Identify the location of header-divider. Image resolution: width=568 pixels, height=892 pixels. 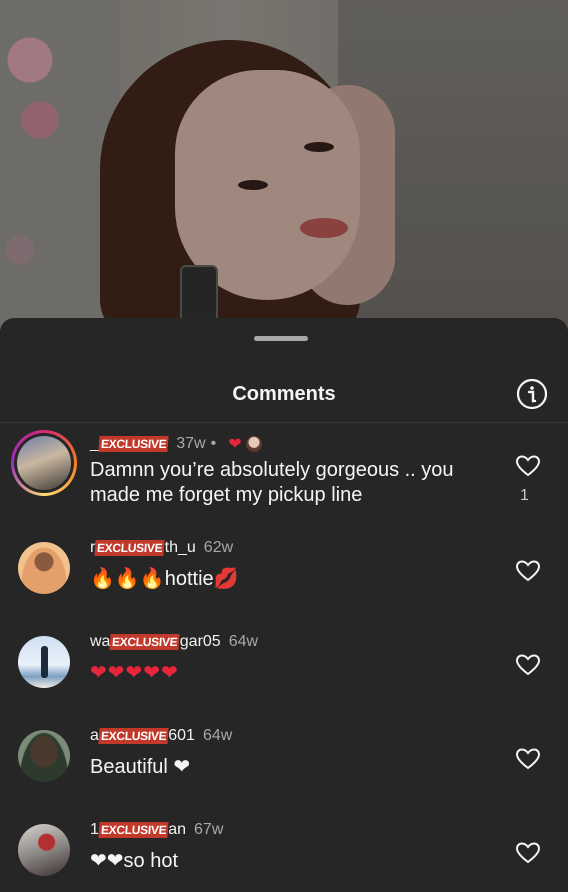
(284, 422).